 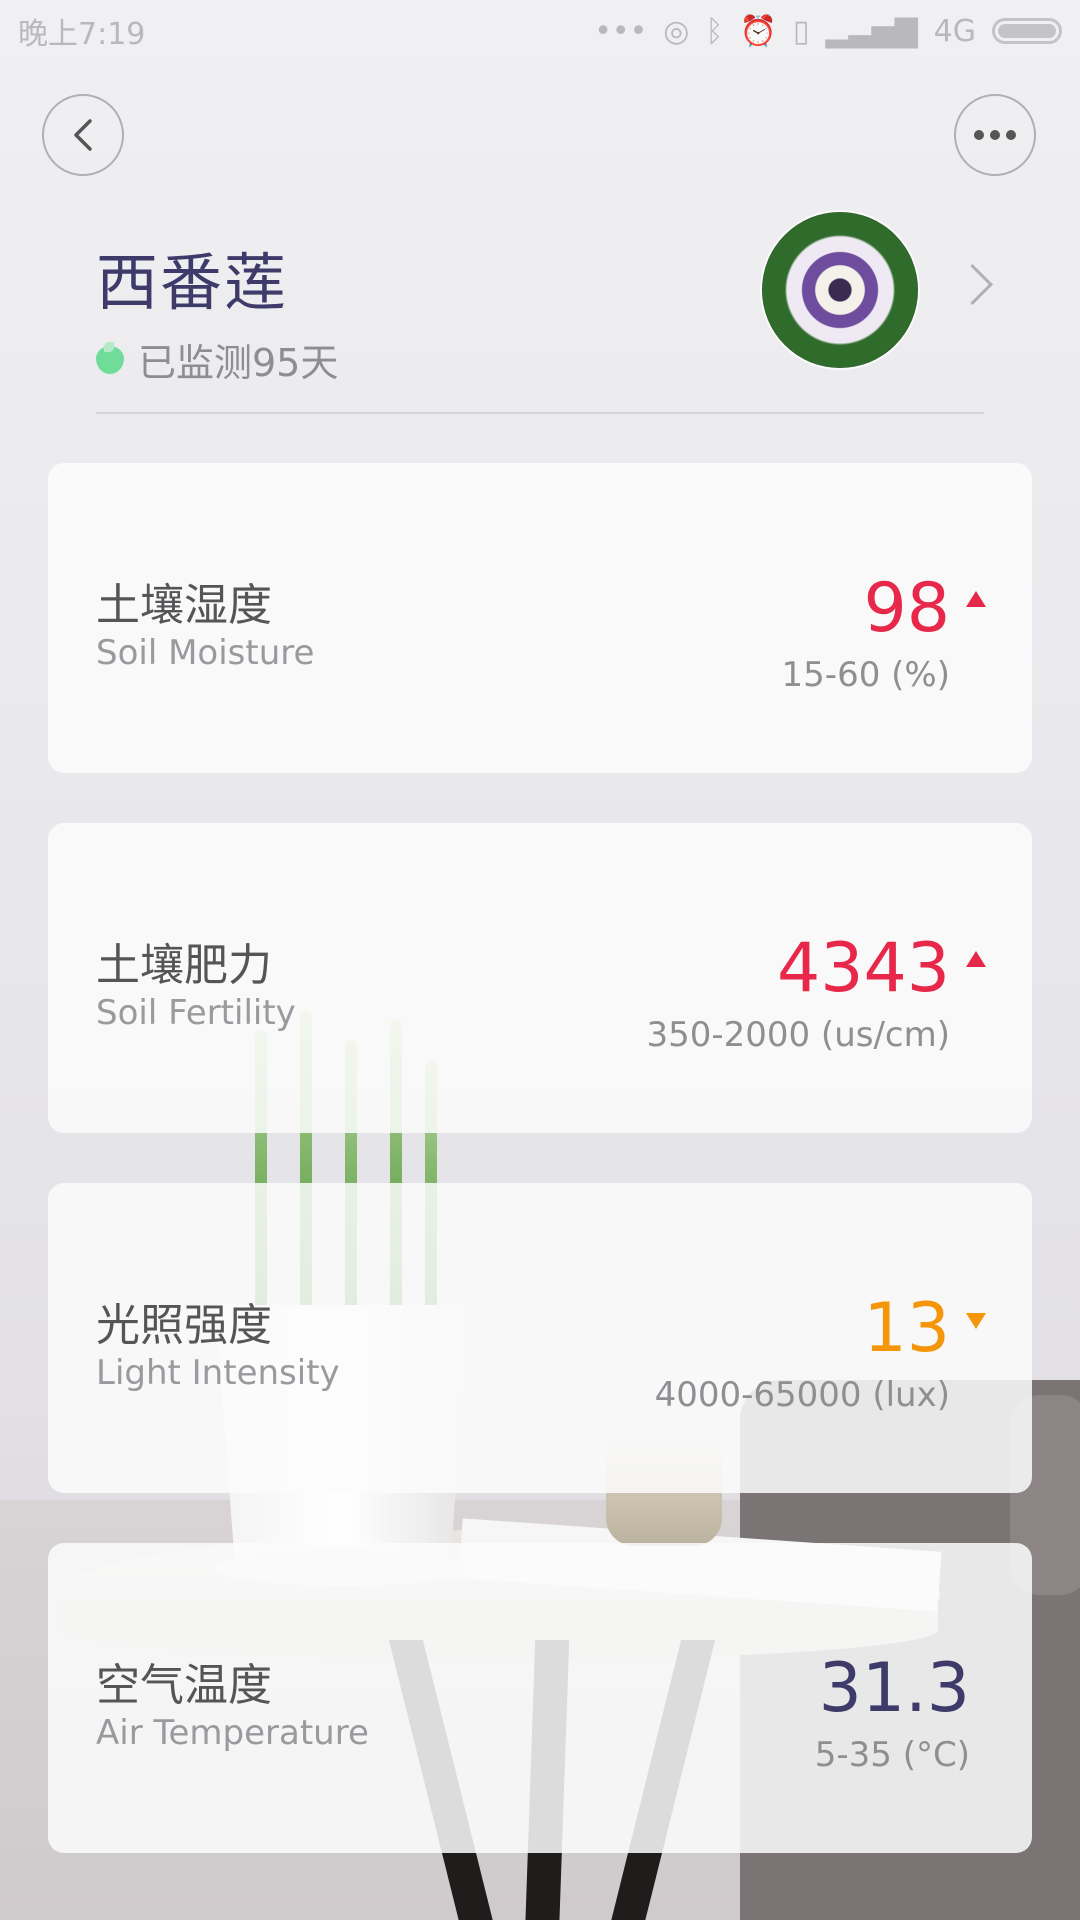 What do you see at coordinates (676, 31) in the screenshot?
I see `hotspot-icon: ◎` at bounding box center [676, 31].